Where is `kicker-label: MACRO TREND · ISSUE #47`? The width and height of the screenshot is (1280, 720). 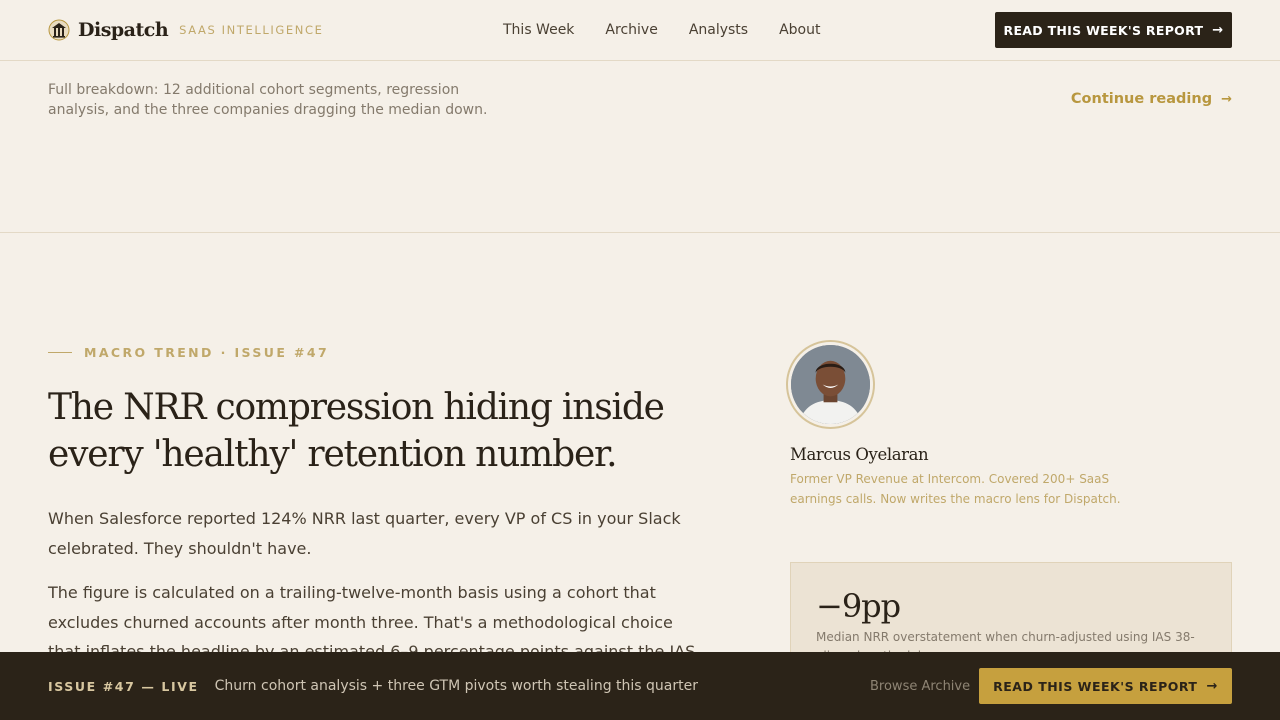
kicker-label: MACRO TREND · ISSUE #47 is located at coordinates (207, 352).